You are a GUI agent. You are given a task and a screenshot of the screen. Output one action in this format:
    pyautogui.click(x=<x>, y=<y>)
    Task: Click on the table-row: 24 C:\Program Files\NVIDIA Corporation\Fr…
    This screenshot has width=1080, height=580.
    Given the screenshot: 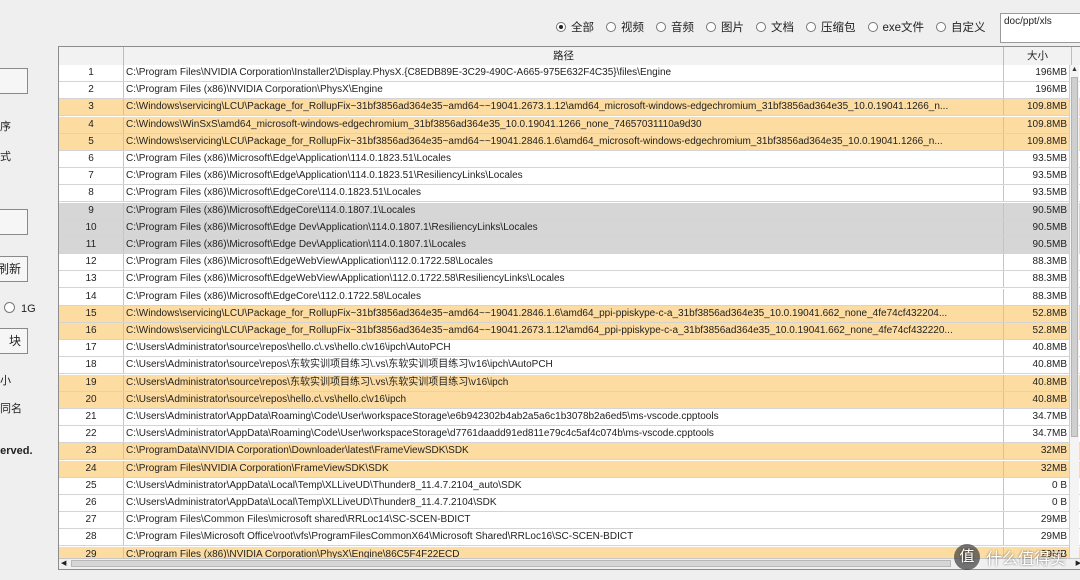 What is the action you would take?
    pyautogui.click(x=569, y=469)
    